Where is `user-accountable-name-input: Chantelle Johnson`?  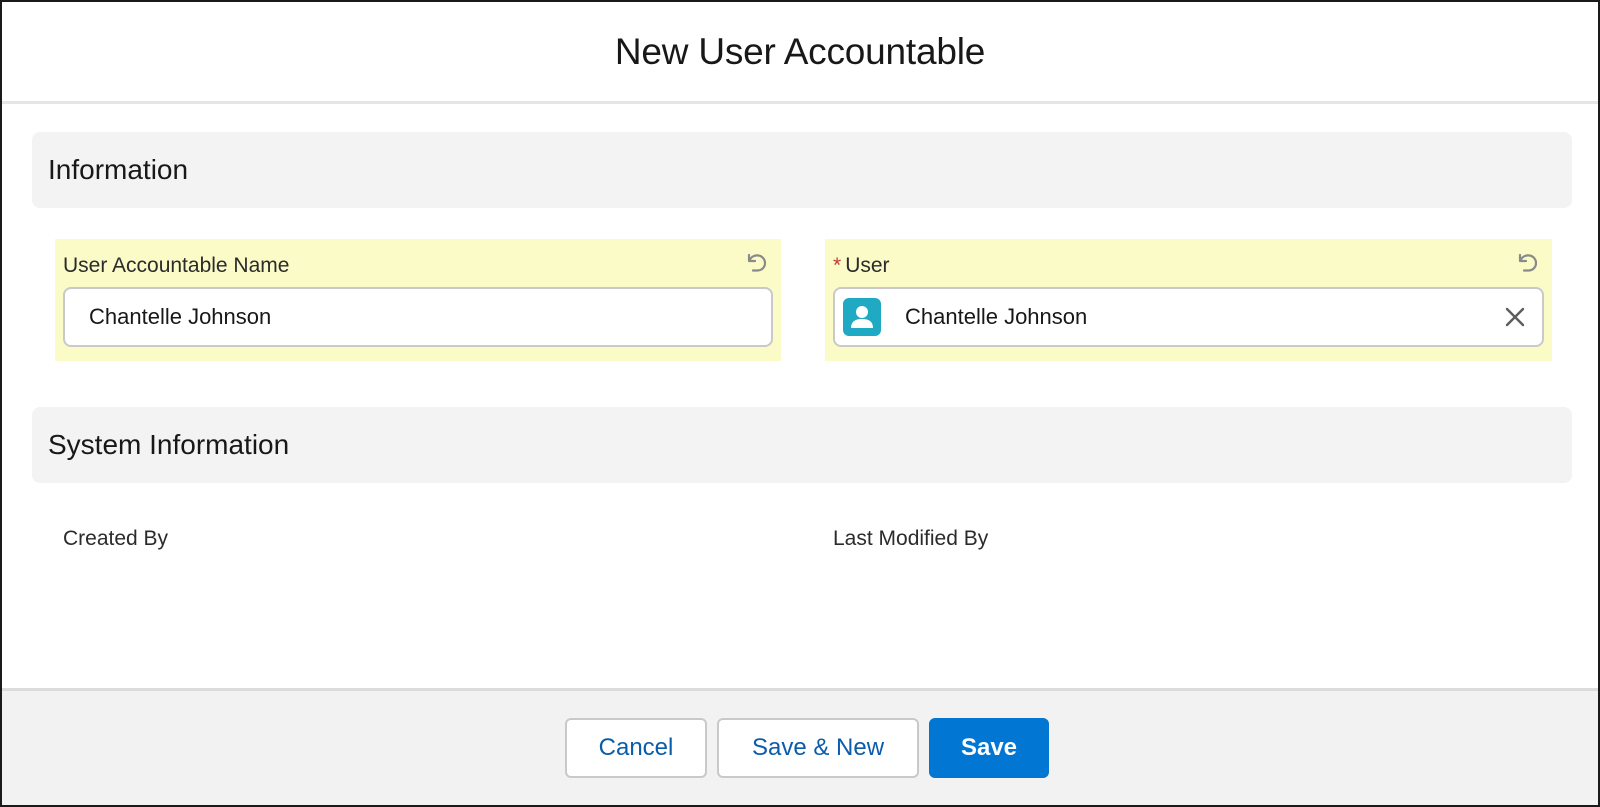
user-accountable-name-input: Chantelle Johnson is located at coordinates (418, 317).